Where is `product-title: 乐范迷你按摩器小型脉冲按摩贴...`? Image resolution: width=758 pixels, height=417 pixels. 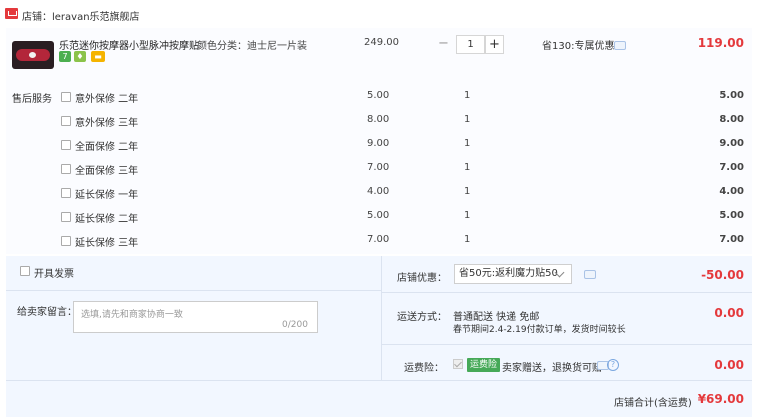 product-title: 乐范迷你按摩器小型脉冲按摩贴... is located at coordinates (129, 44).